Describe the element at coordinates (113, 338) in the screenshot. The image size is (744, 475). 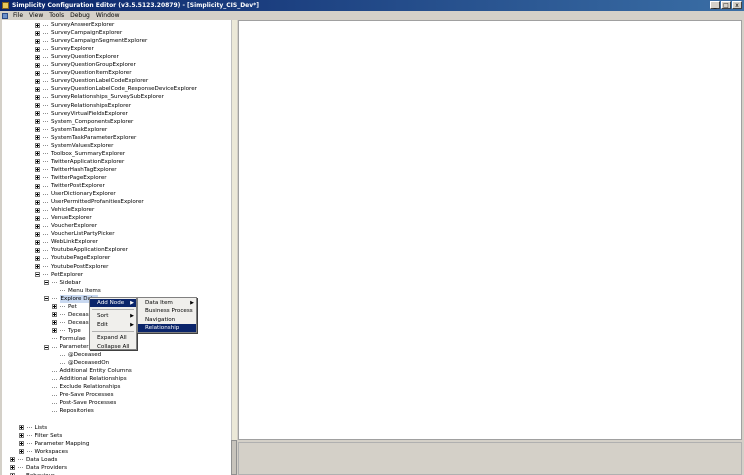
I see `context-menu-item: Expand All` at that location.